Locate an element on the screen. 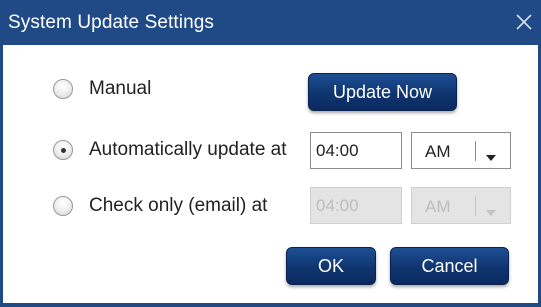  check-only-time-value: 04:00 is located at coordinates (337, 205).